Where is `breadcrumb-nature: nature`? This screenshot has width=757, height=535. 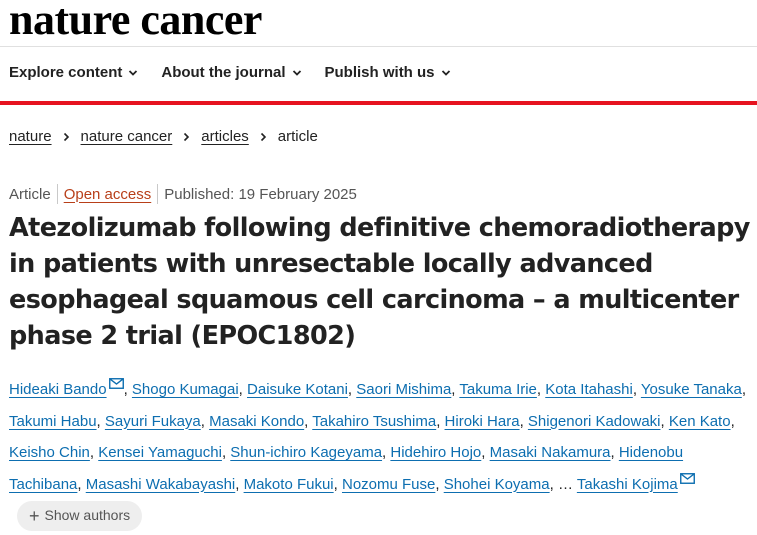
breadcrumb-nature: nature is located at coordinates (30, 136).